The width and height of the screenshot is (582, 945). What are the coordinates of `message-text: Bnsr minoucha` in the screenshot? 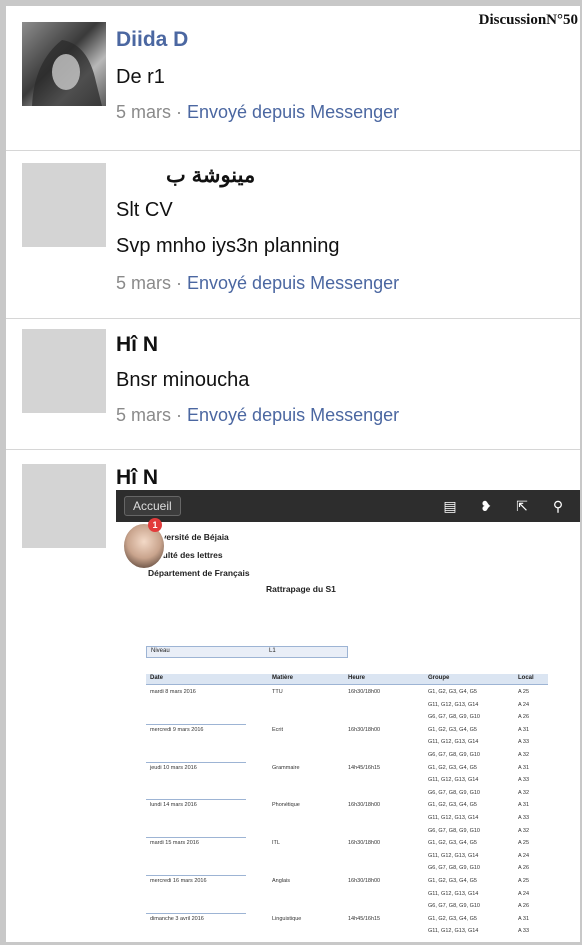 It's located at (183, 380).